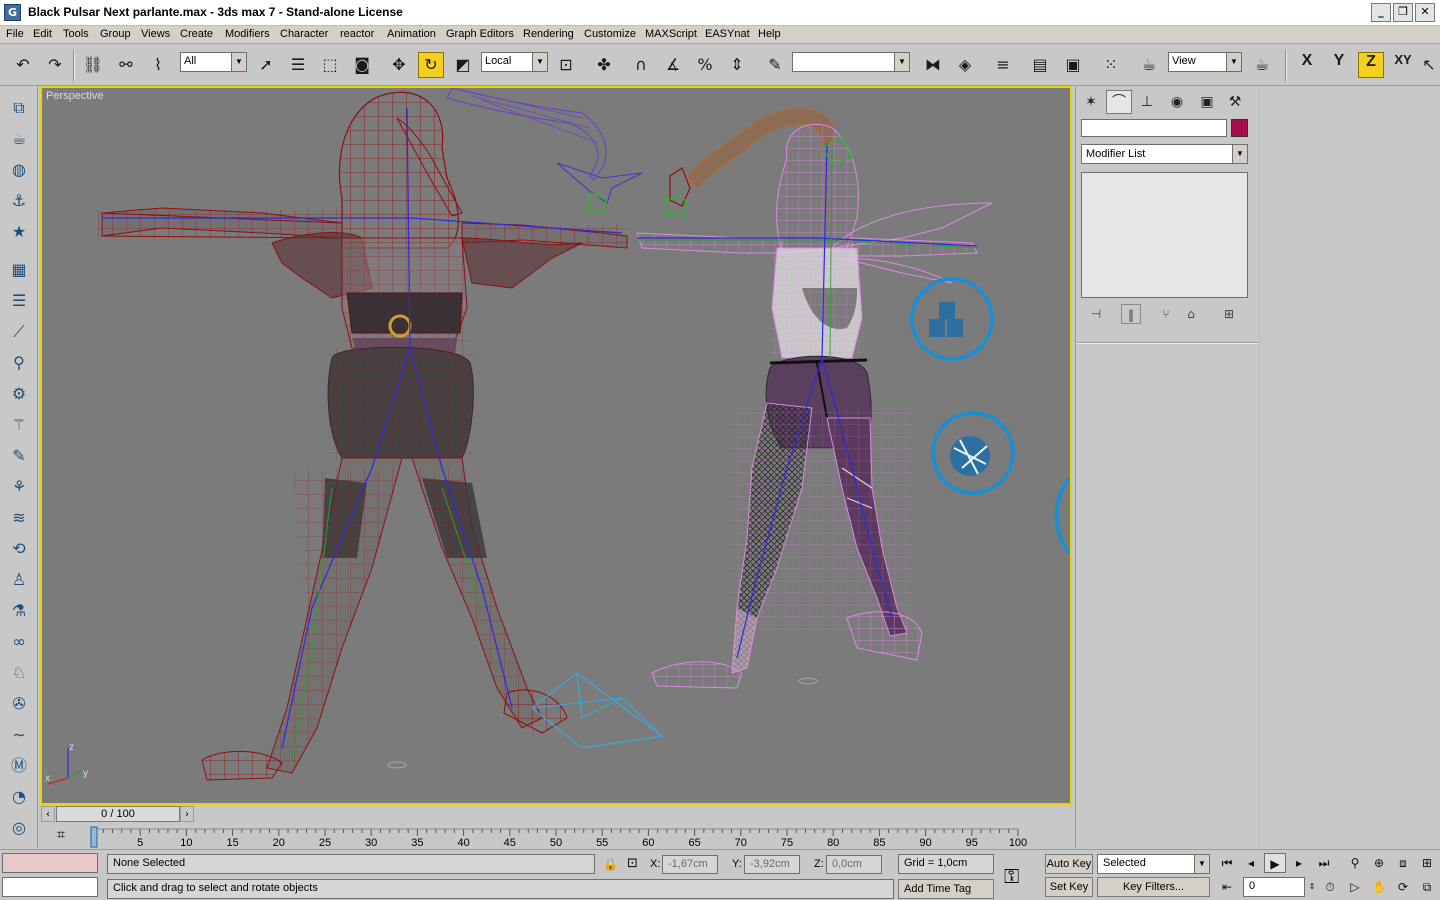 The height and width of the screenshot is (900, 1440). Describe the element at coordinates (604, 65) in the screenshot. I see `select-and-manipulate-icon: ✤` at that location.